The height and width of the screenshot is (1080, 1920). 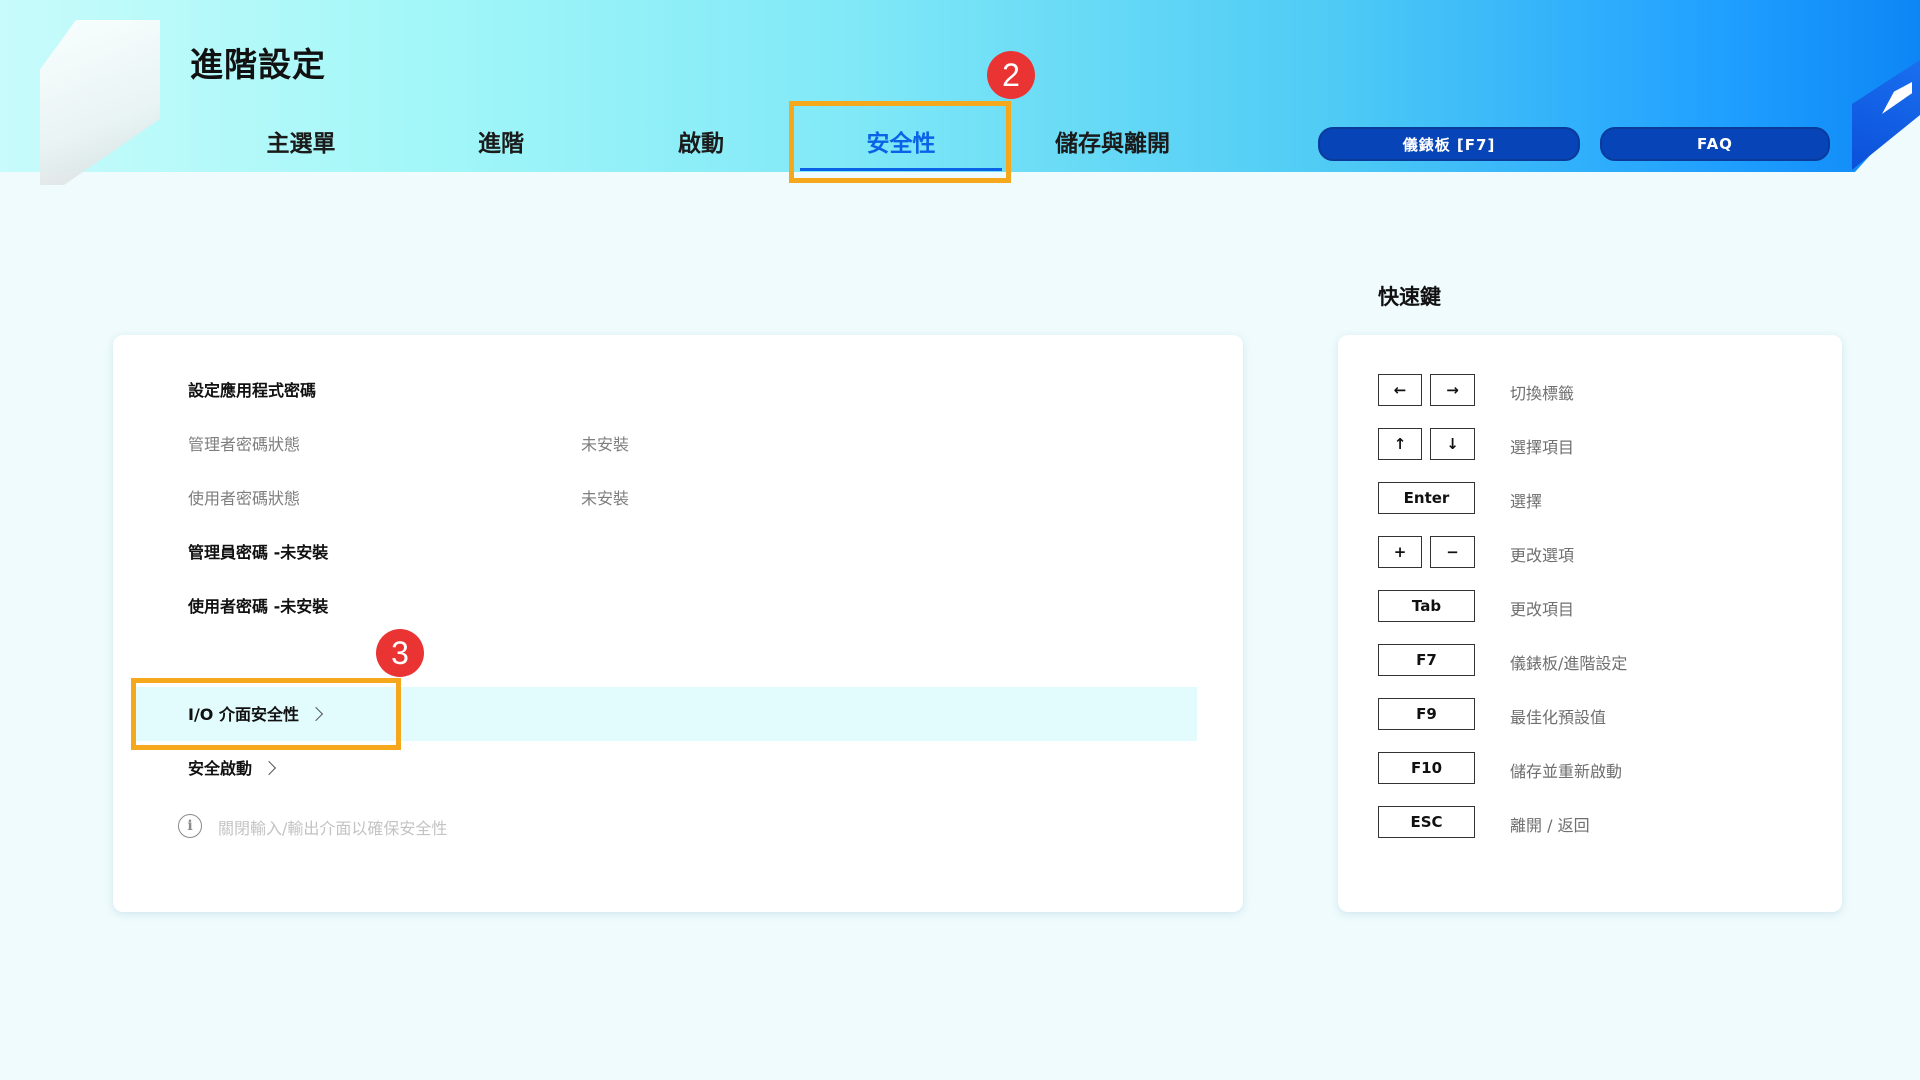 What do you see at coordinates (258, 605) in the screenshot?
I see `user-password-item: 使用者密碼 -未安裝` at bounding box center [258, 605].